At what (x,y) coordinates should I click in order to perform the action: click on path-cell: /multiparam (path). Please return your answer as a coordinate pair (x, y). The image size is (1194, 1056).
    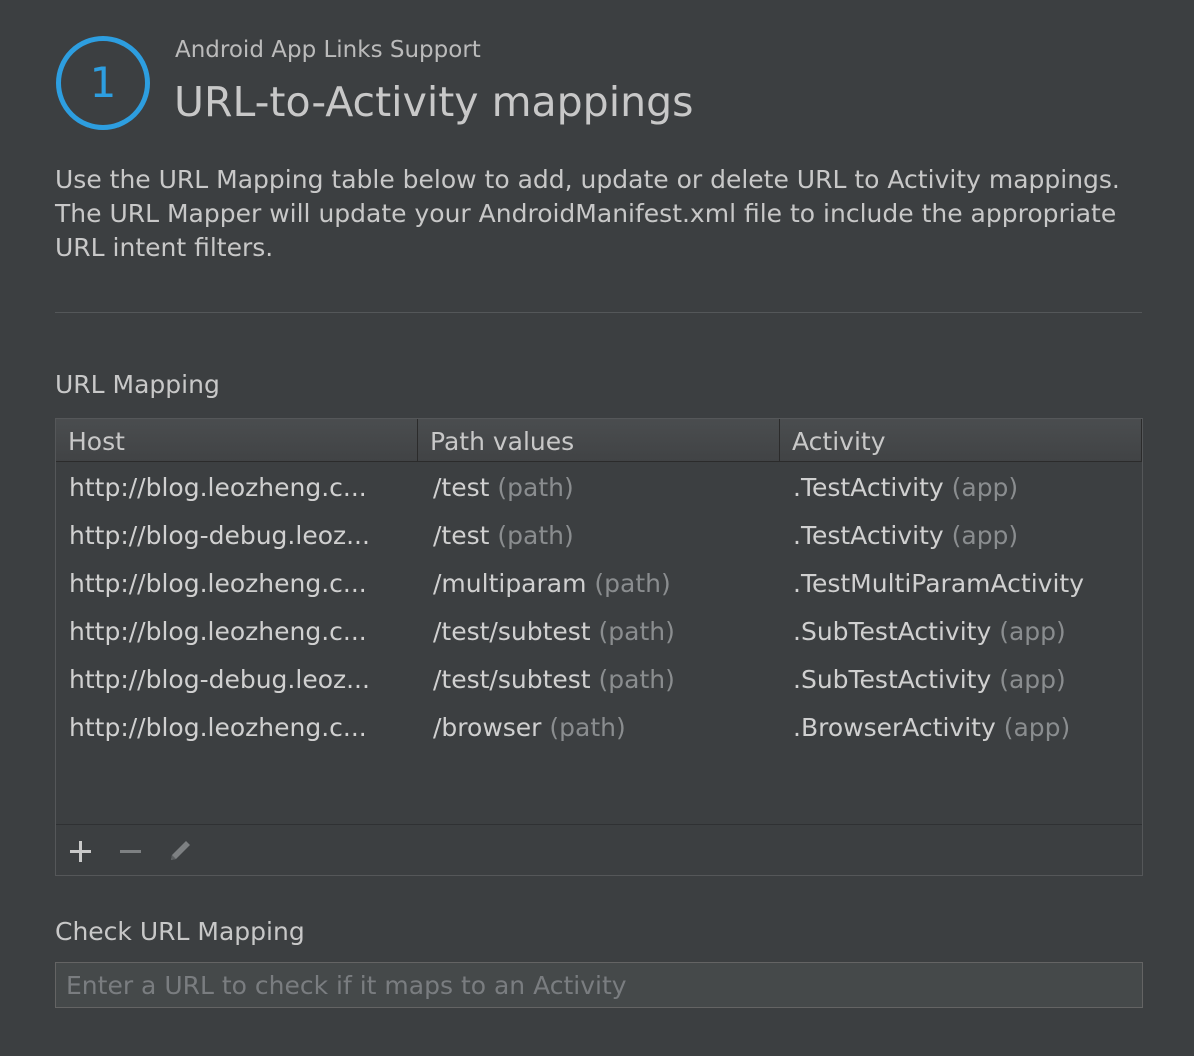
    Looking at the image, I should click on (605, 583).